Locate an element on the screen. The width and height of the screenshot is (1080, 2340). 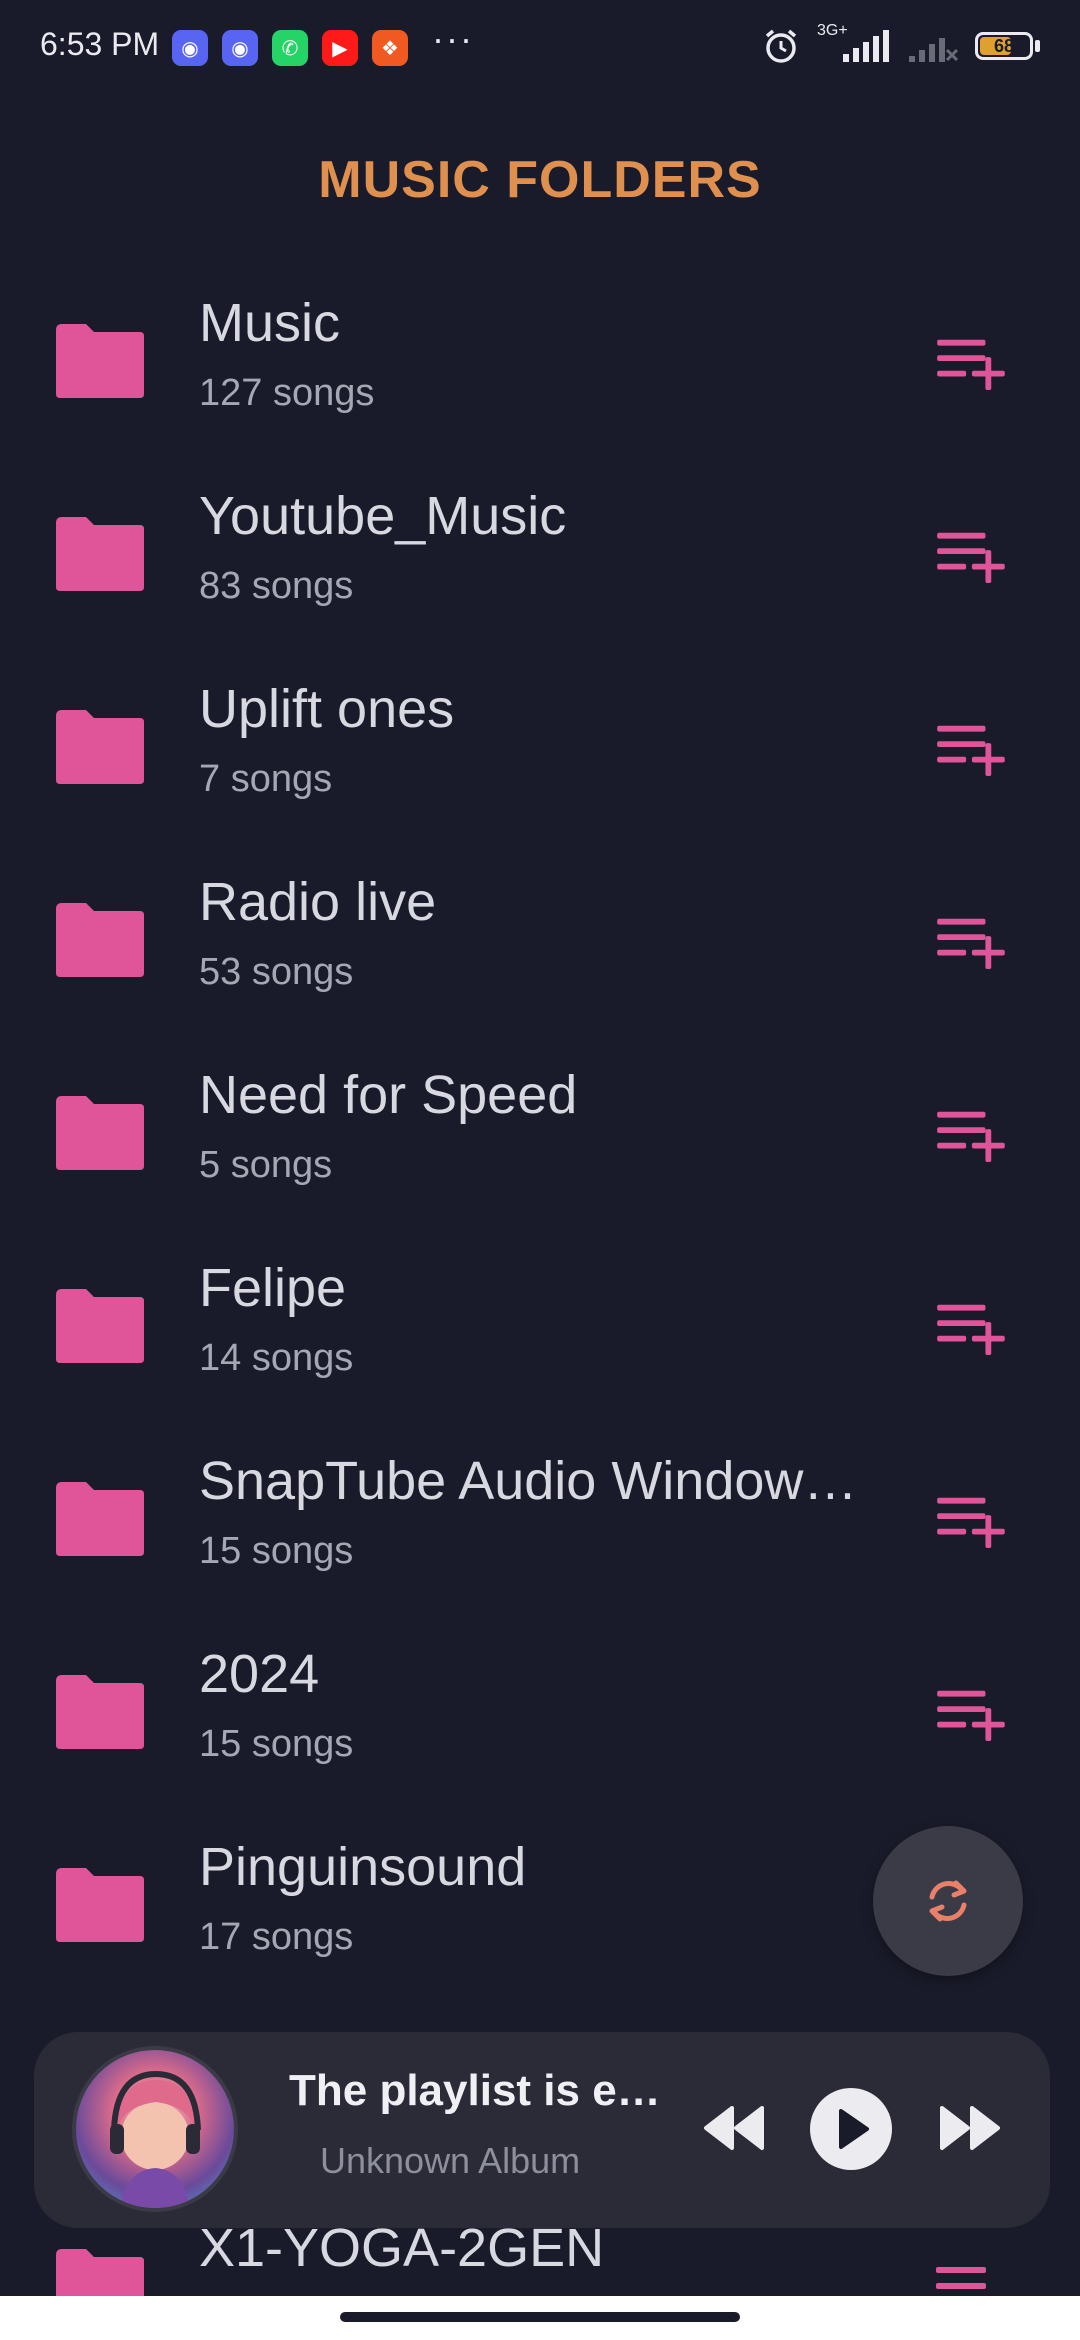
whatsapp-icon: ✆ is located at coordinates (290, 48).